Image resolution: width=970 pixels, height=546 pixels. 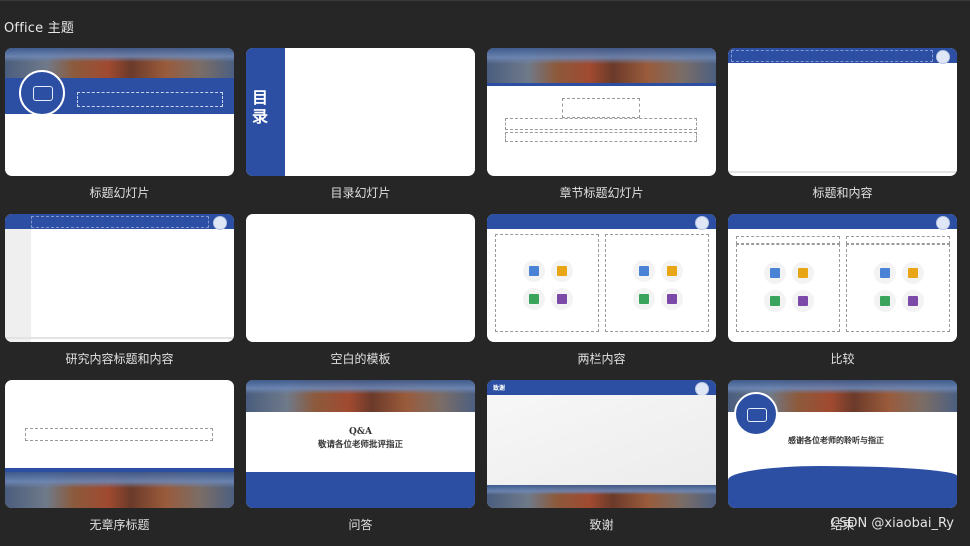 I want to click on layout-item-title-slide: 标题幻灯片, so click(x=119, y=131).